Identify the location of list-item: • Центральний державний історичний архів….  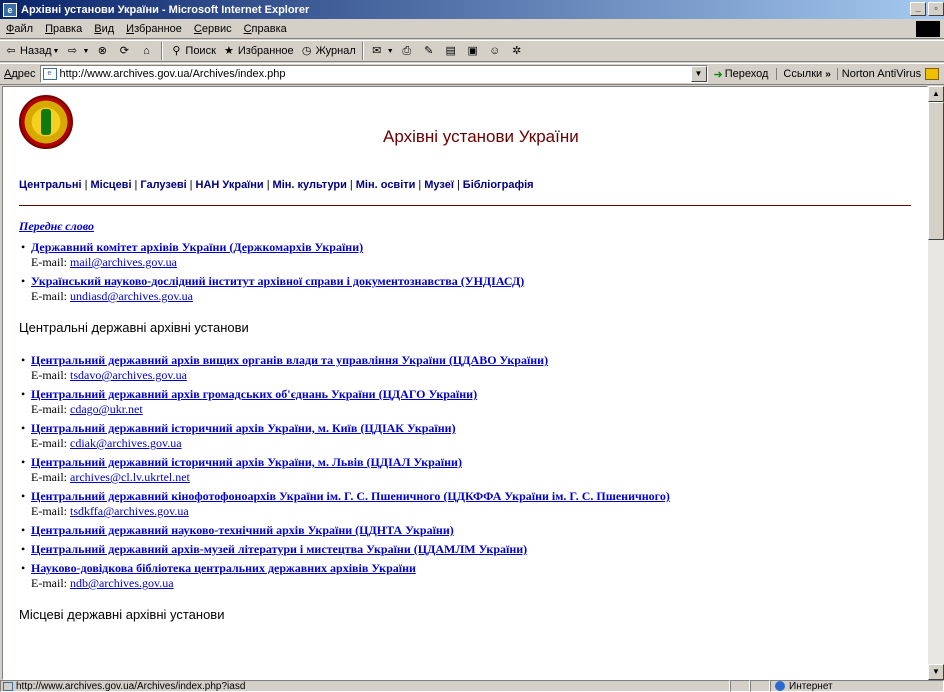
(469, 470).